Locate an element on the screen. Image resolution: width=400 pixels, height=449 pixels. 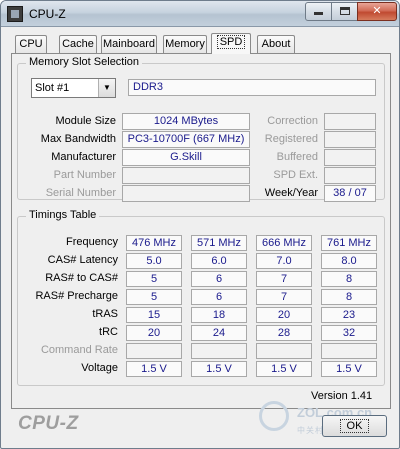
ok-button: OK is located at coordinates (354, 426).